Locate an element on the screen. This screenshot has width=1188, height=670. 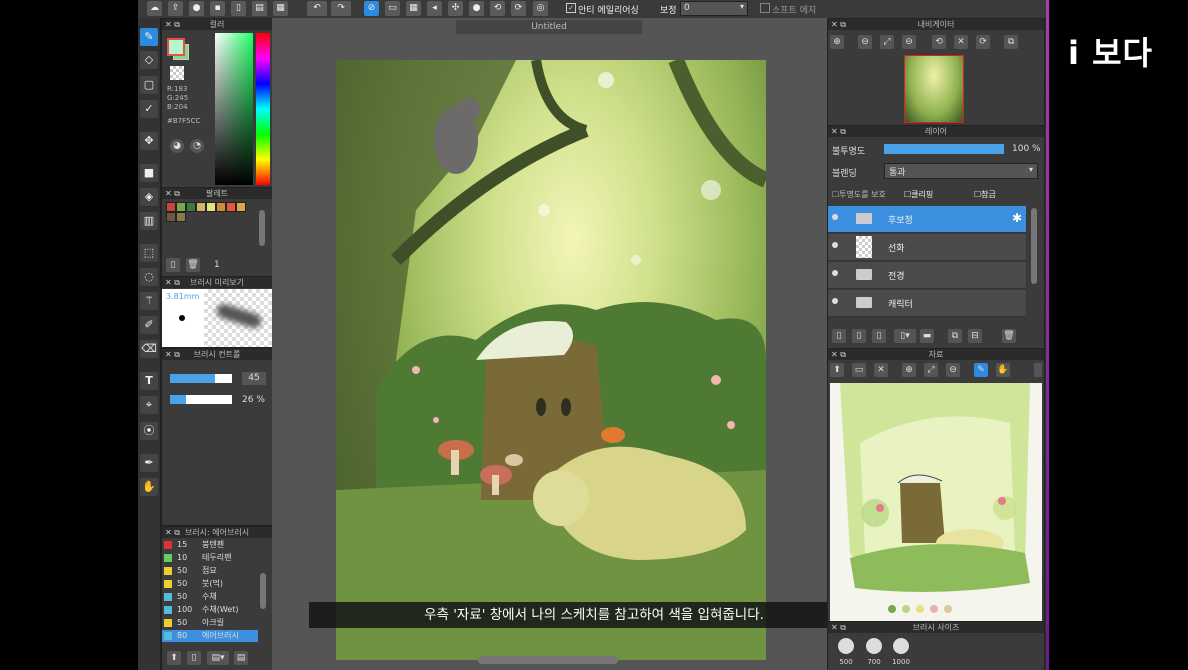
size-preset-1000: 1000 is located at coordinates (901, 653).